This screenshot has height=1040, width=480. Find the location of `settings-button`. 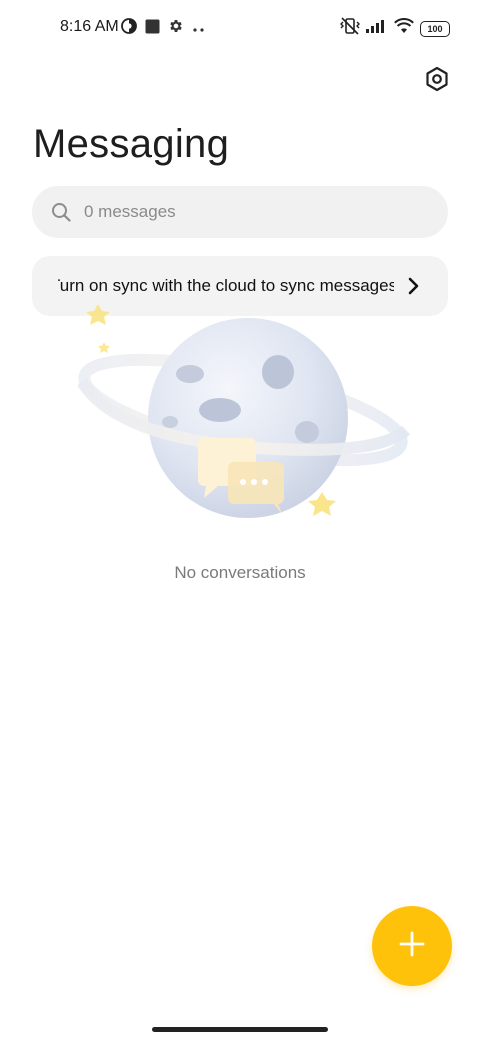

settings-button is located at coordinates (437, 81).